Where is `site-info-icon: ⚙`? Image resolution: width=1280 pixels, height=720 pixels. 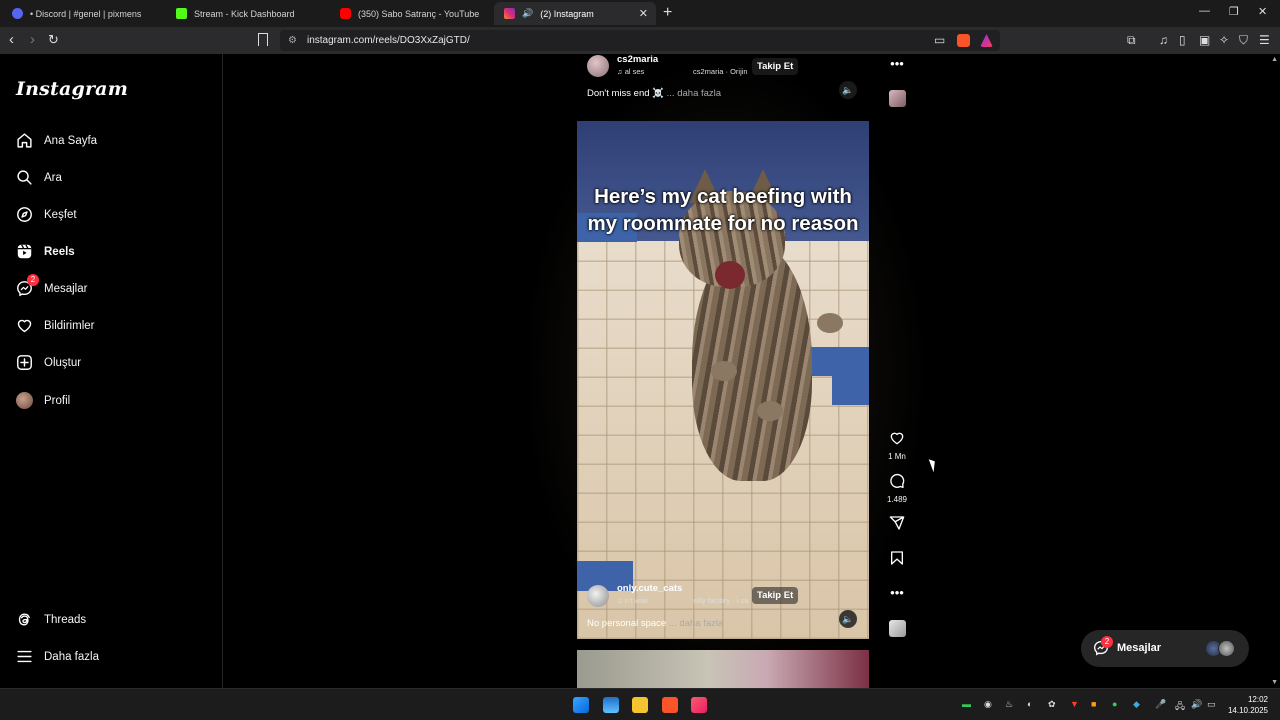
site-info-icon: ⚙ is located at coordinates (292, 40).